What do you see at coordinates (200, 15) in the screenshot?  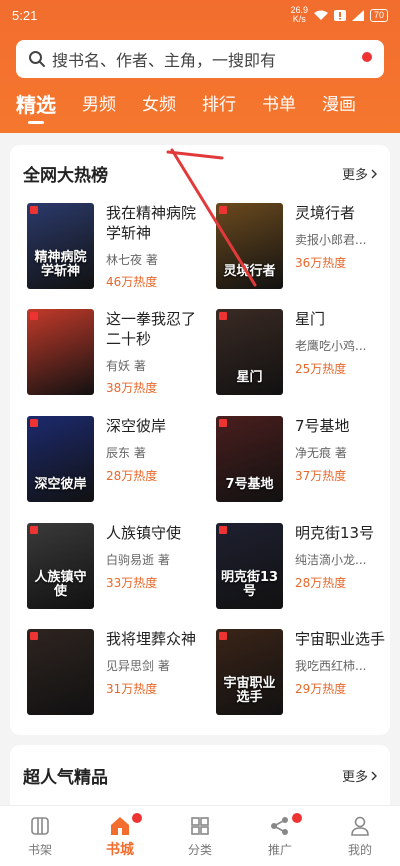 I see `status-bar: 5:21 26.9 K/s 70` at bounding box center [200, 15].